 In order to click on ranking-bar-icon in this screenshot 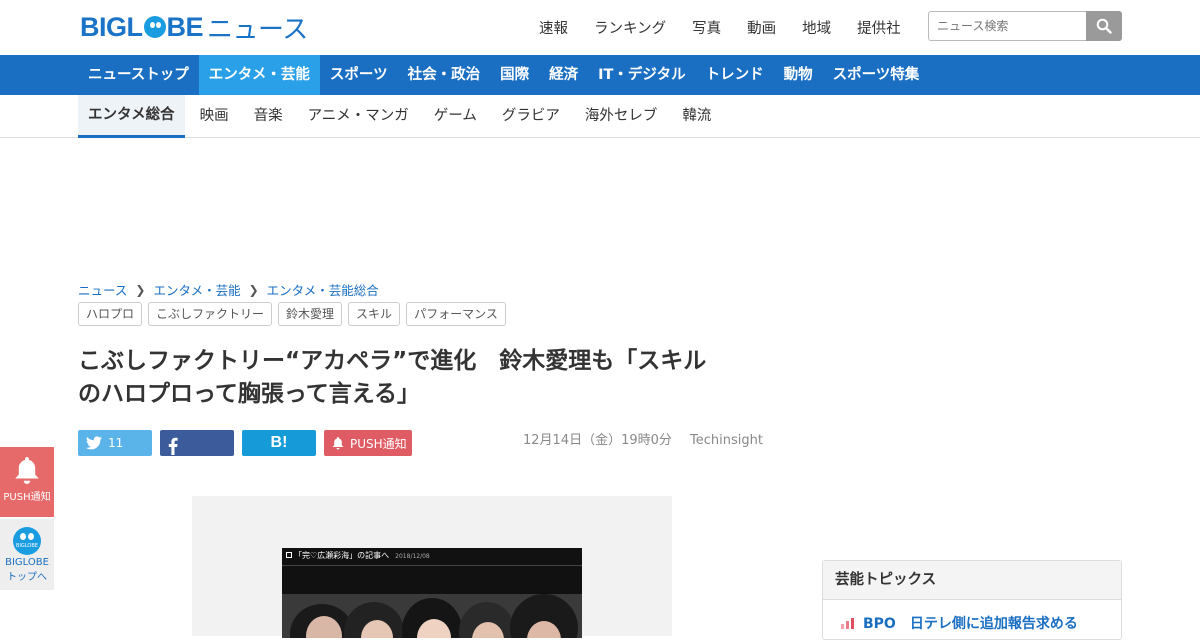, I will do `click(848, 623)`.